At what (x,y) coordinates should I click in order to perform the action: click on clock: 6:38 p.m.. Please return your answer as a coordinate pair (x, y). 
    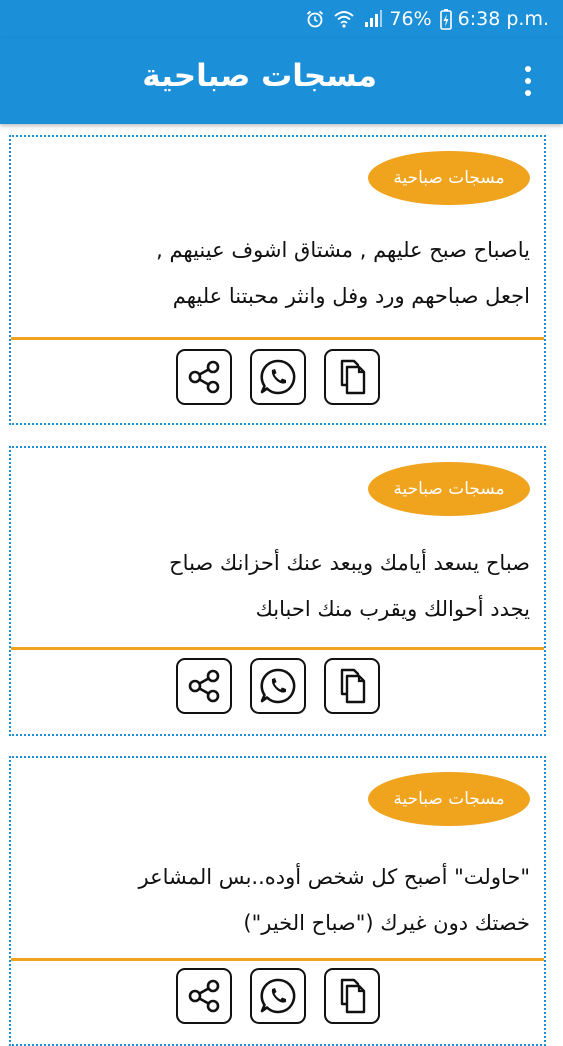
    Looking at the image, I should click on (503, 19).